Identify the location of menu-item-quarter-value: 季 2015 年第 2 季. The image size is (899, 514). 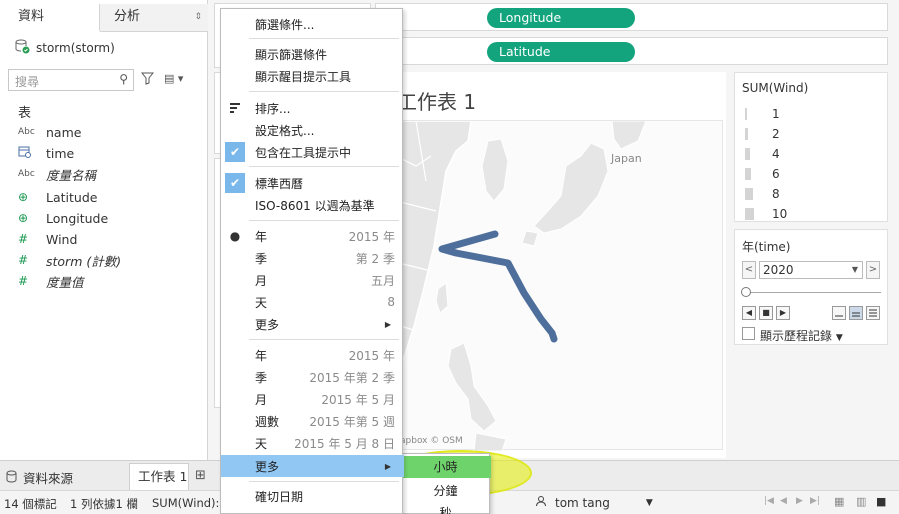
(312, 377).